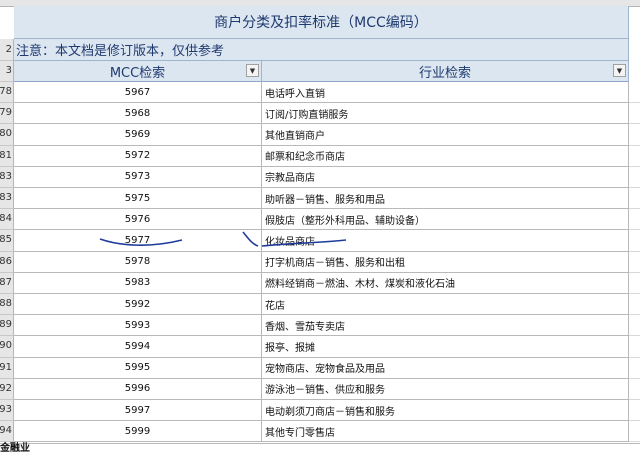 Image resolution: width=640 pixels, height=454 pixels. What do you see at coordinates (445, 177) in the screenshot?
I see `industry-cell: 宗教品商店` at bounding box center [445, 177].